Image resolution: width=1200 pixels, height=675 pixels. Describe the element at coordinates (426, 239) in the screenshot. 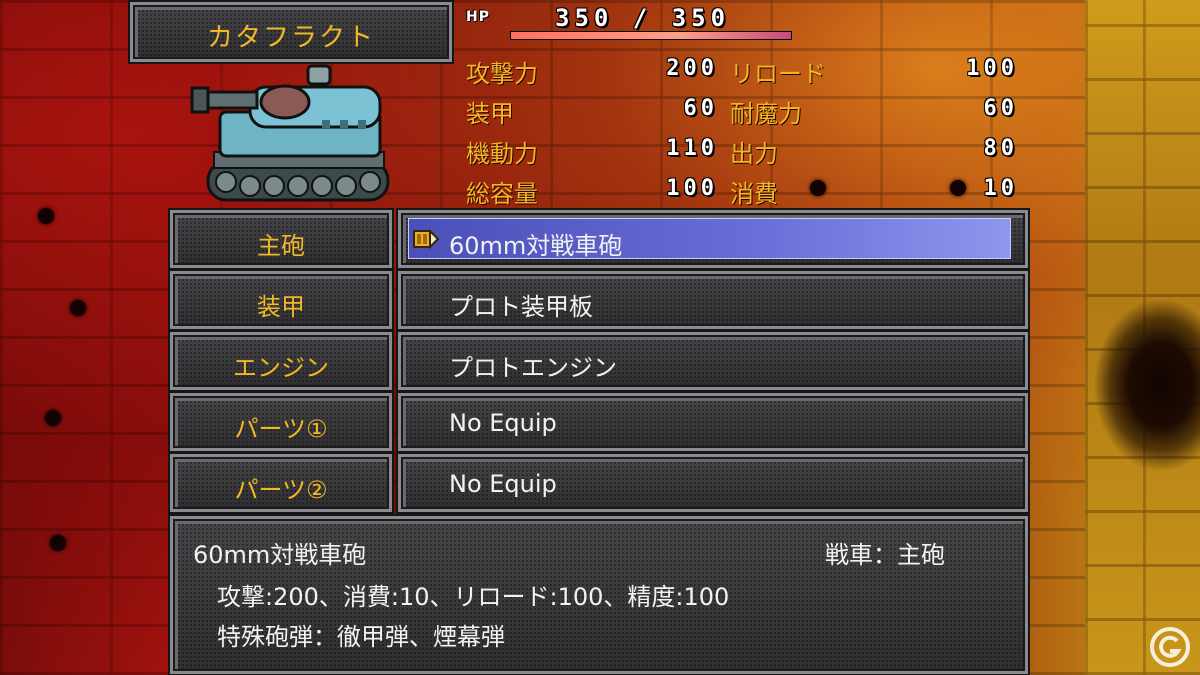

I see `ammo-cursor-icon` at that location.